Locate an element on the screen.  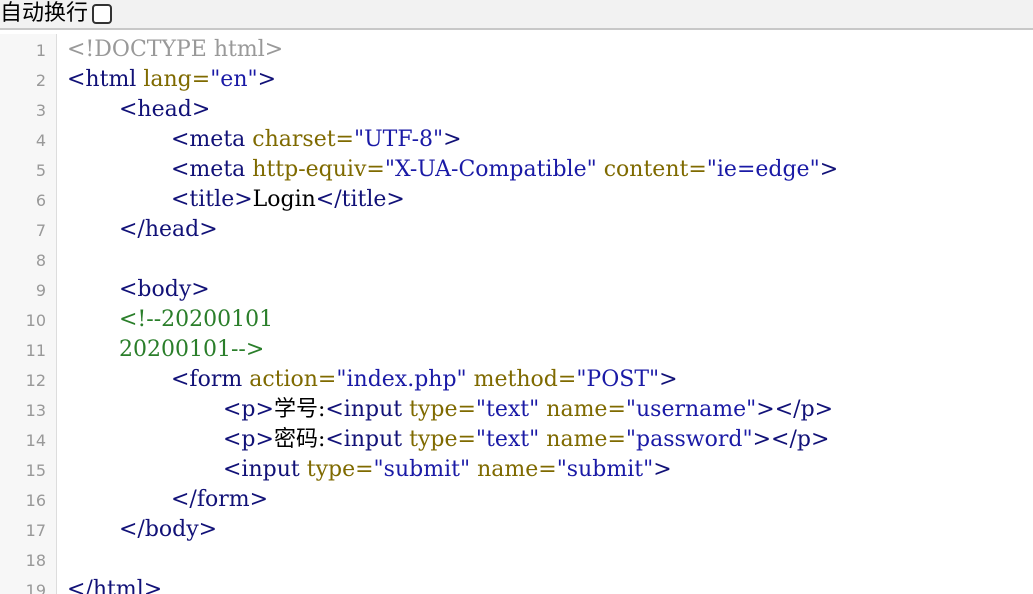
code-token-str: "en" is located at coordinates (234, 79).